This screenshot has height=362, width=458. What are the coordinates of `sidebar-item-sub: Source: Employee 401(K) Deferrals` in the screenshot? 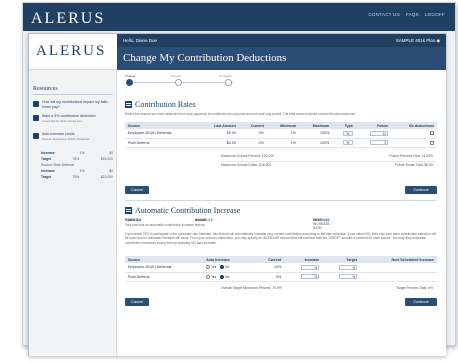 It's located at (66, 138).